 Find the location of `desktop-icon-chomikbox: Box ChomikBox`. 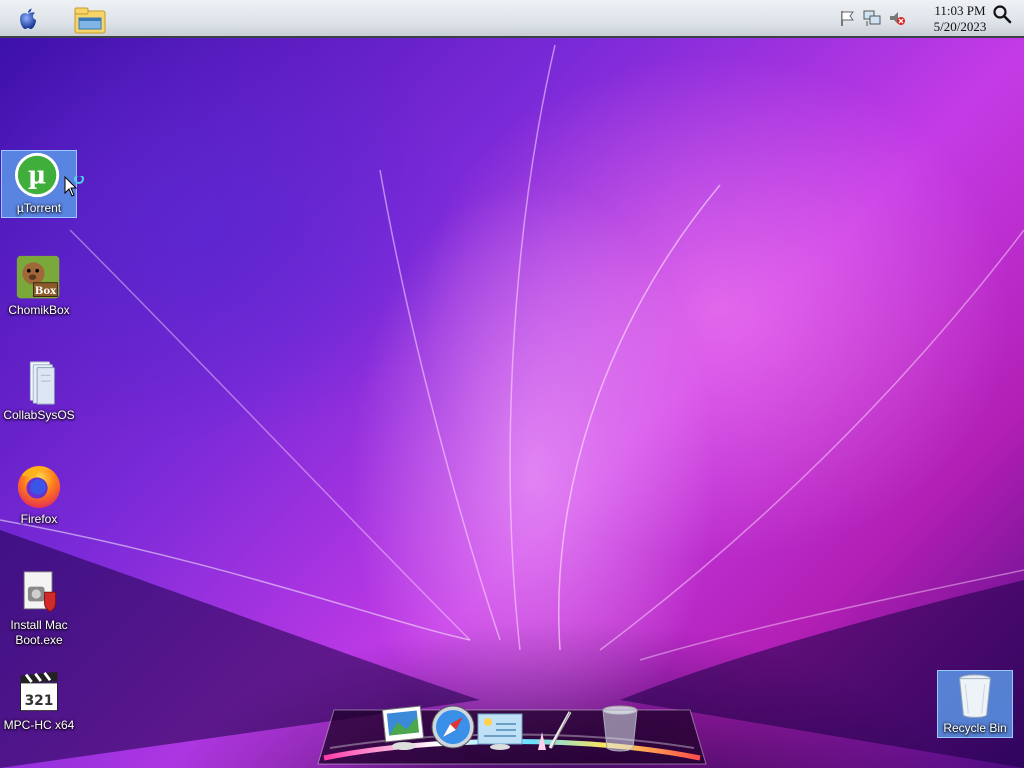

desktop-icon-chomikbox: Box ChomikBox is located at coordinates (39, 286).